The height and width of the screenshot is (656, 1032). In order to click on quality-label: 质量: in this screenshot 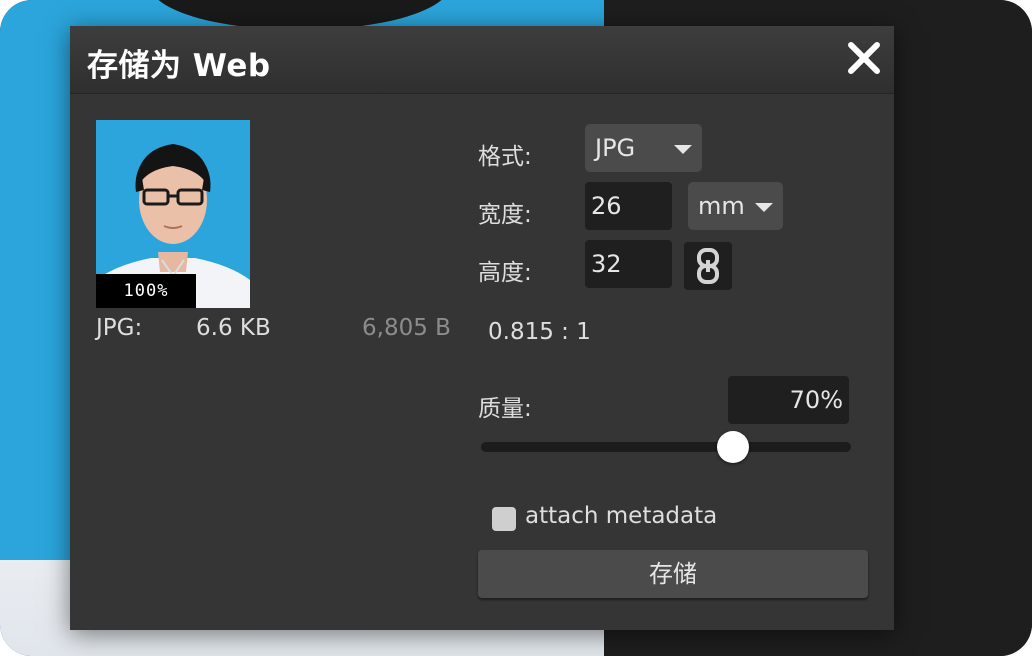, I will do `click(505, 409)`.